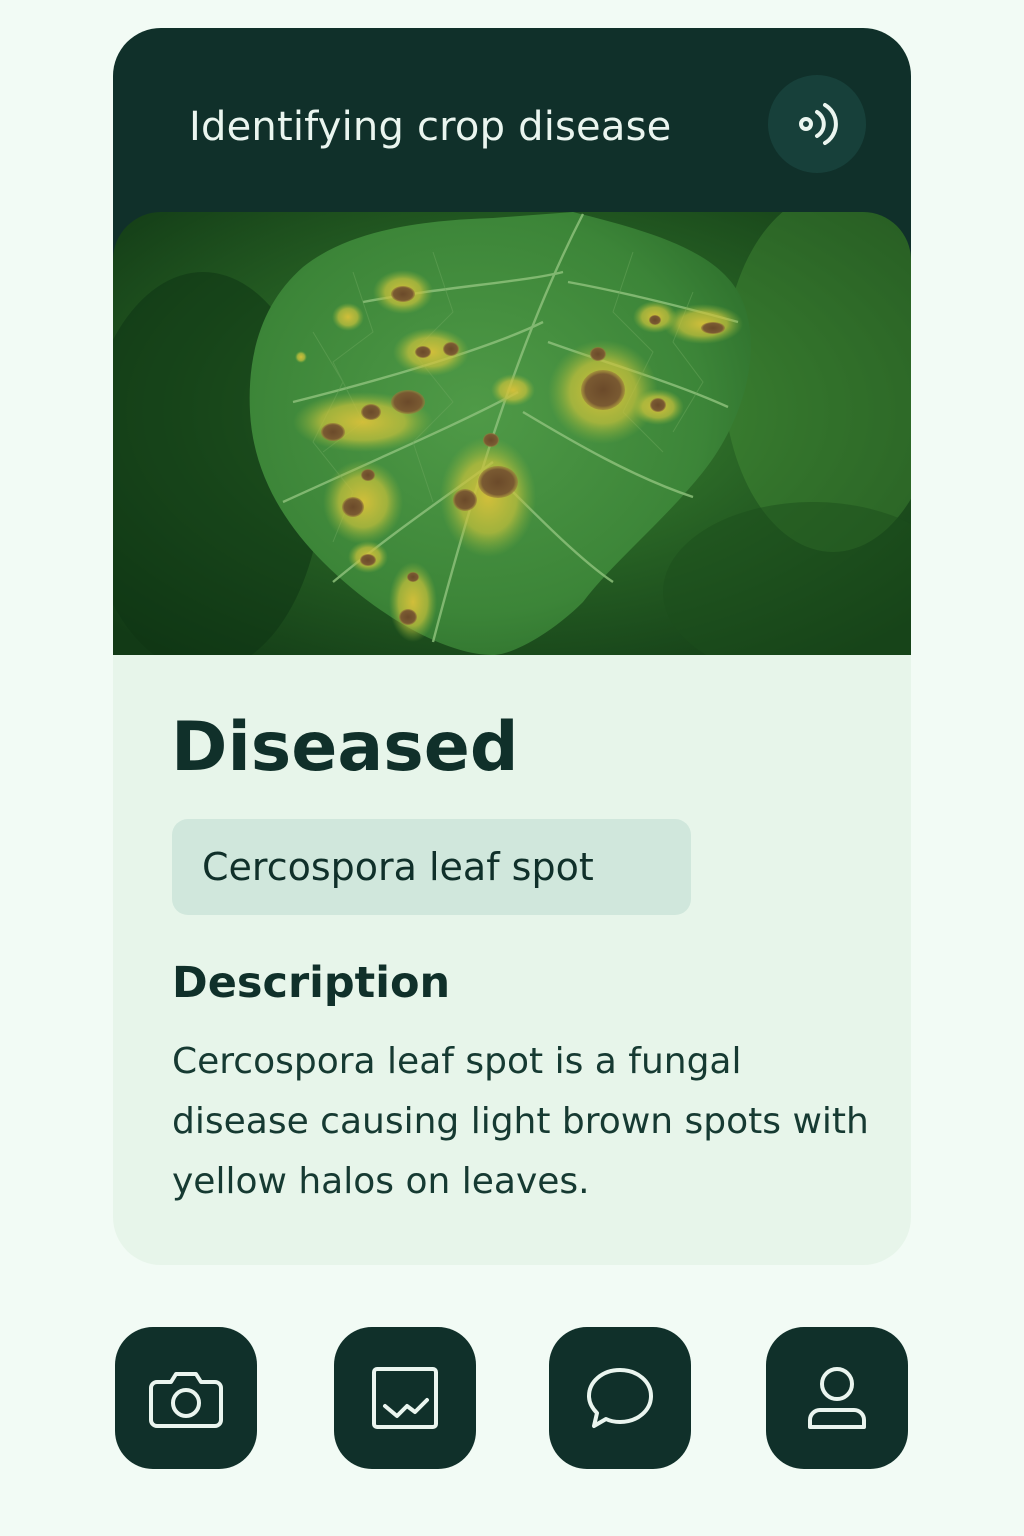 This screenshot has height=1536, width=1024. Describe the element at coordinates (345, 747) in the screenshot. I see `diagnosis-status: Diseased` at that location.